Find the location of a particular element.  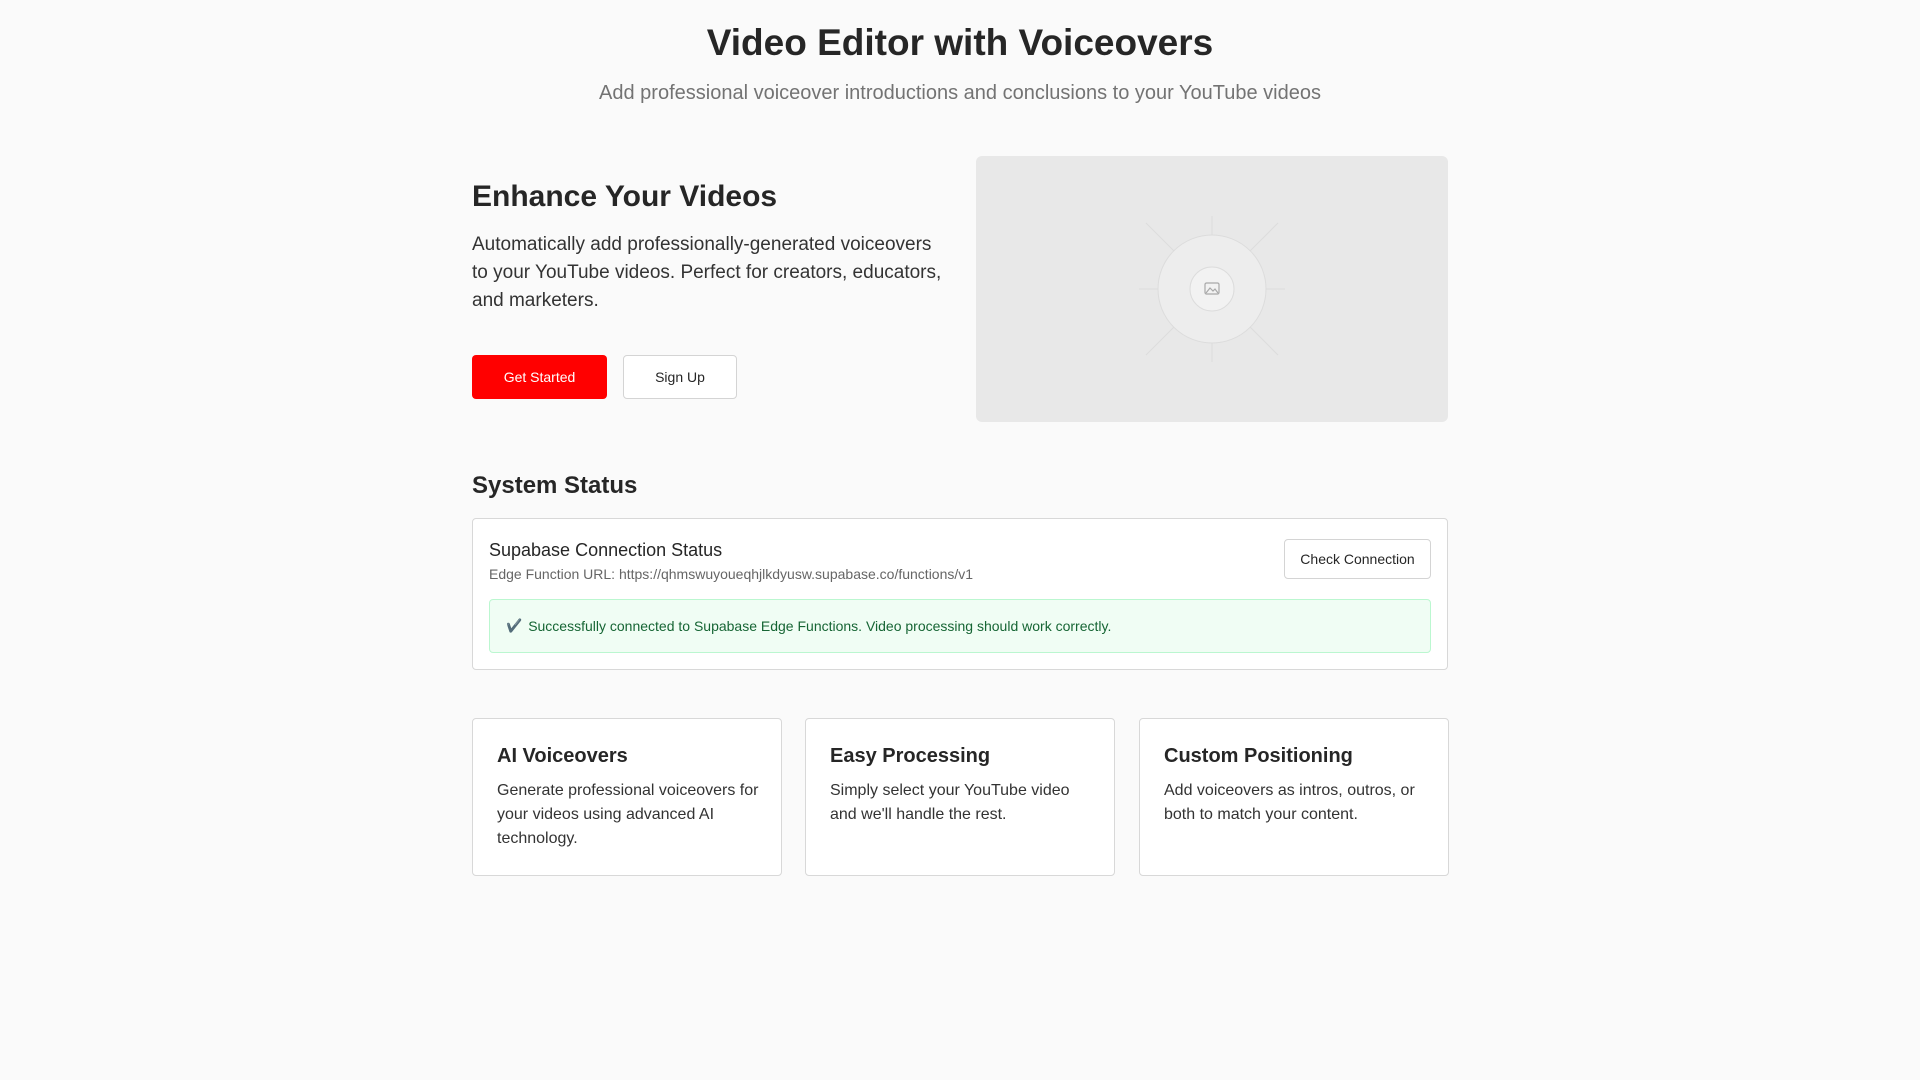

get-started-button: Get Started is located at coordinates (539, 377).